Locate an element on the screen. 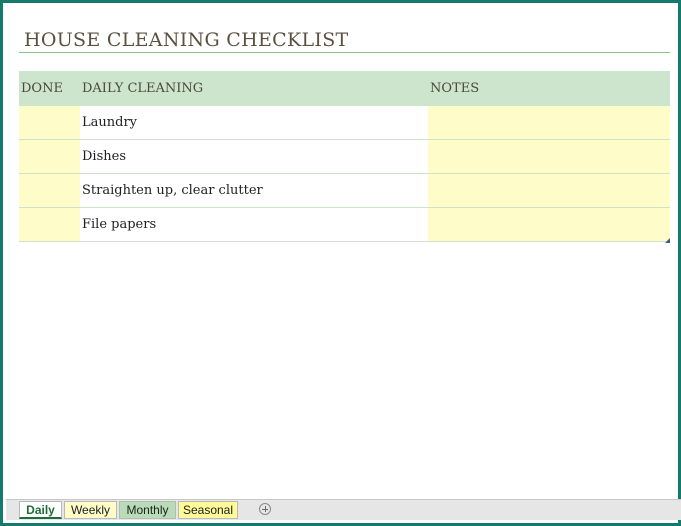 The width and height of the screenshot is (681, 526). tab-seasonal: Seasonal is located at coordinates (208, 510).